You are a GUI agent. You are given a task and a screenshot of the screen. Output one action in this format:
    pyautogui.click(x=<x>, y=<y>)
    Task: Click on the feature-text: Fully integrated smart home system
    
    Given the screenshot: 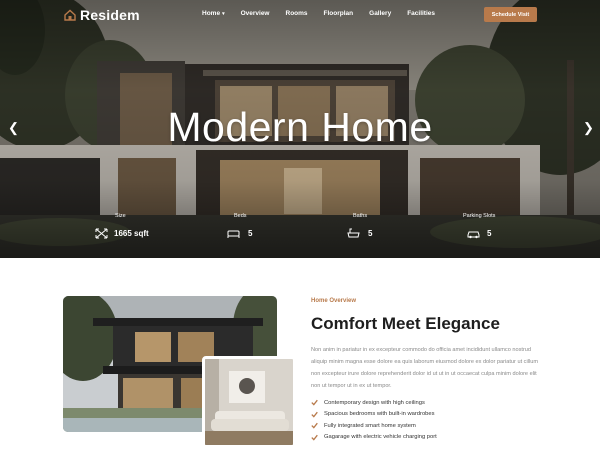 What is the action you would take?
    pyautogui.click(x=370, y=425)
    